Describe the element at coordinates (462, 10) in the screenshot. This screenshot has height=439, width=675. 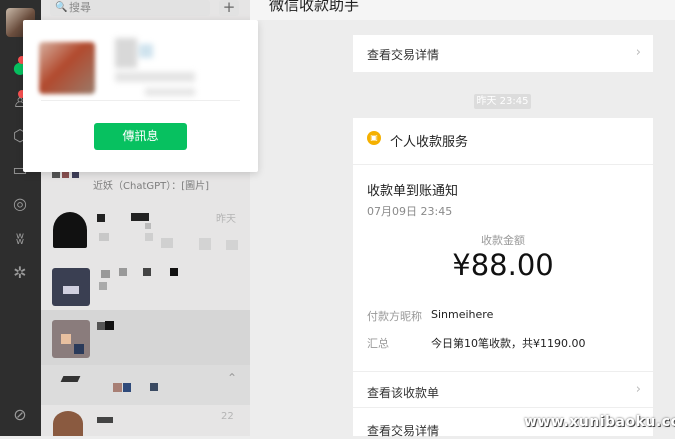
I see `chat-header: 微信收款助手` at that location.